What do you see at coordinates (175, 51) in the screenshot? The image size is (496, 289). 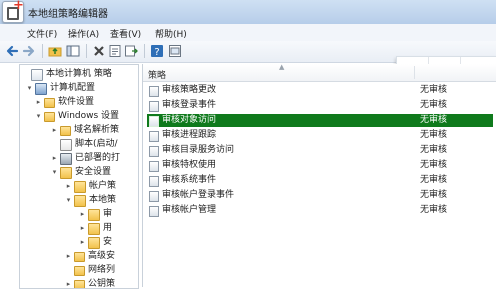 I see `filter-view-icon` at bounding box center [175, 51].